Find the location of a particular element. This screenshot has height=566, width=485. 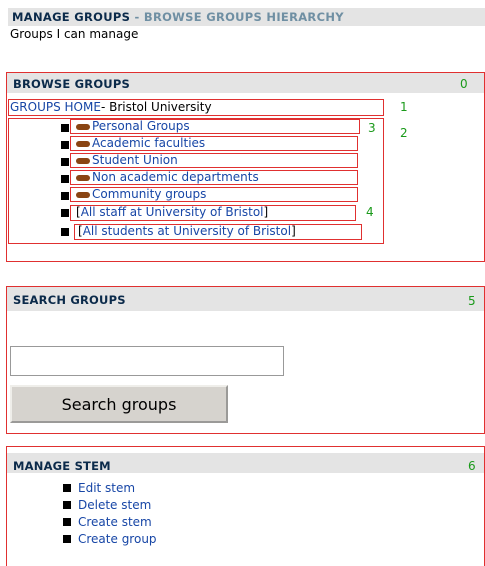

group-item-number: 3 is located at coordinates (372, 128).